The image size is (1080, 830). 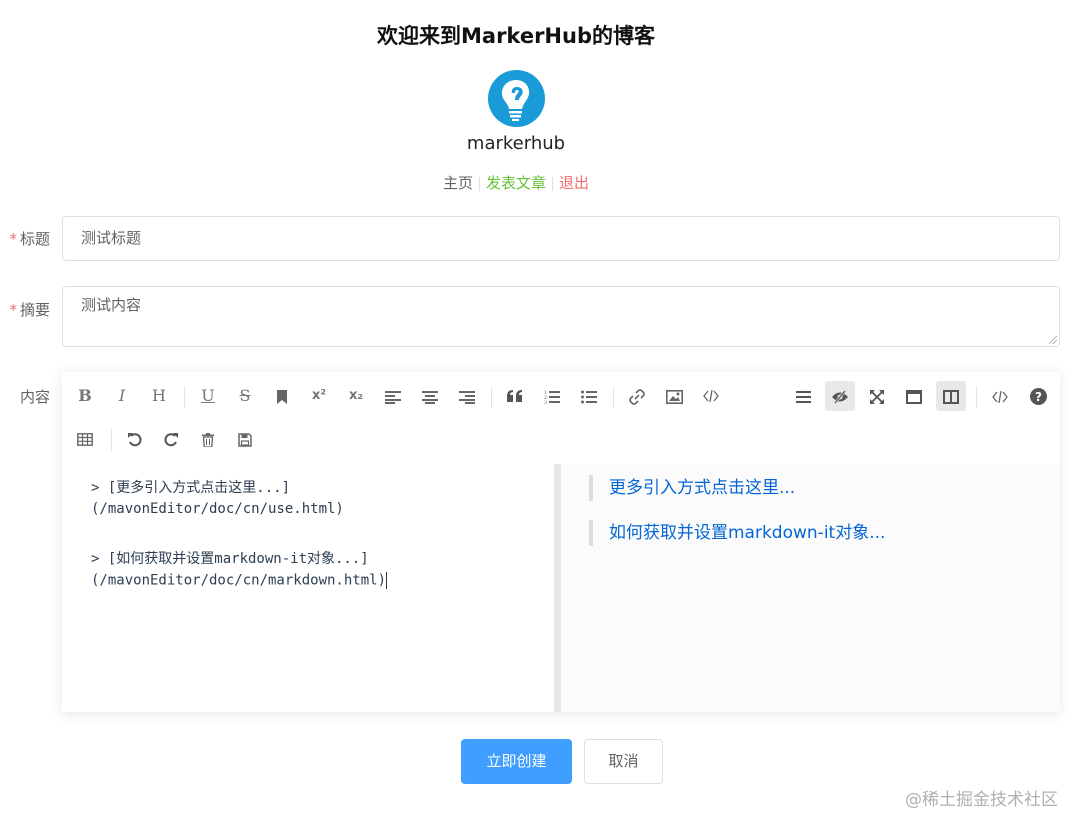 I want to click on subscript-button: x₂, so click(x=356, y=396).